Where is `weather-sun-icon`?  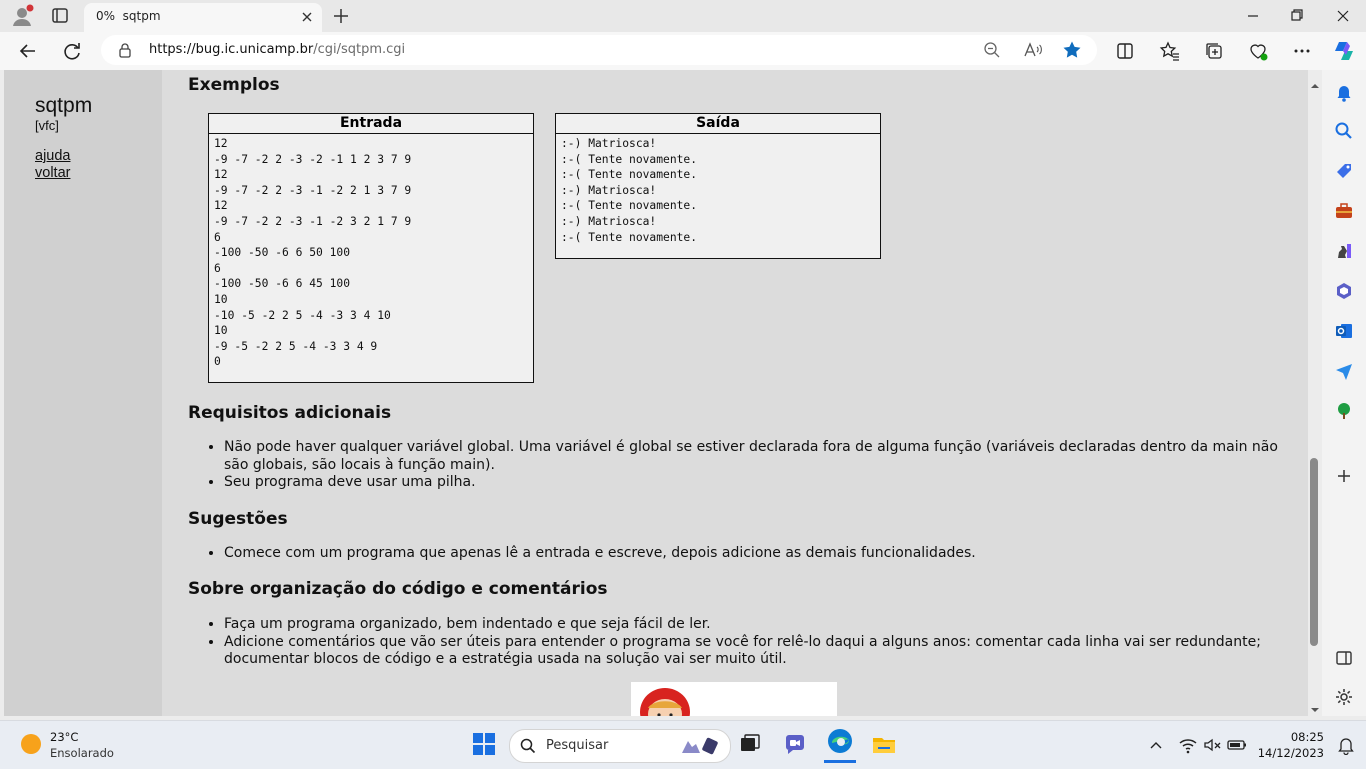
weather-sun-icon is located at coordinates (31, 744).